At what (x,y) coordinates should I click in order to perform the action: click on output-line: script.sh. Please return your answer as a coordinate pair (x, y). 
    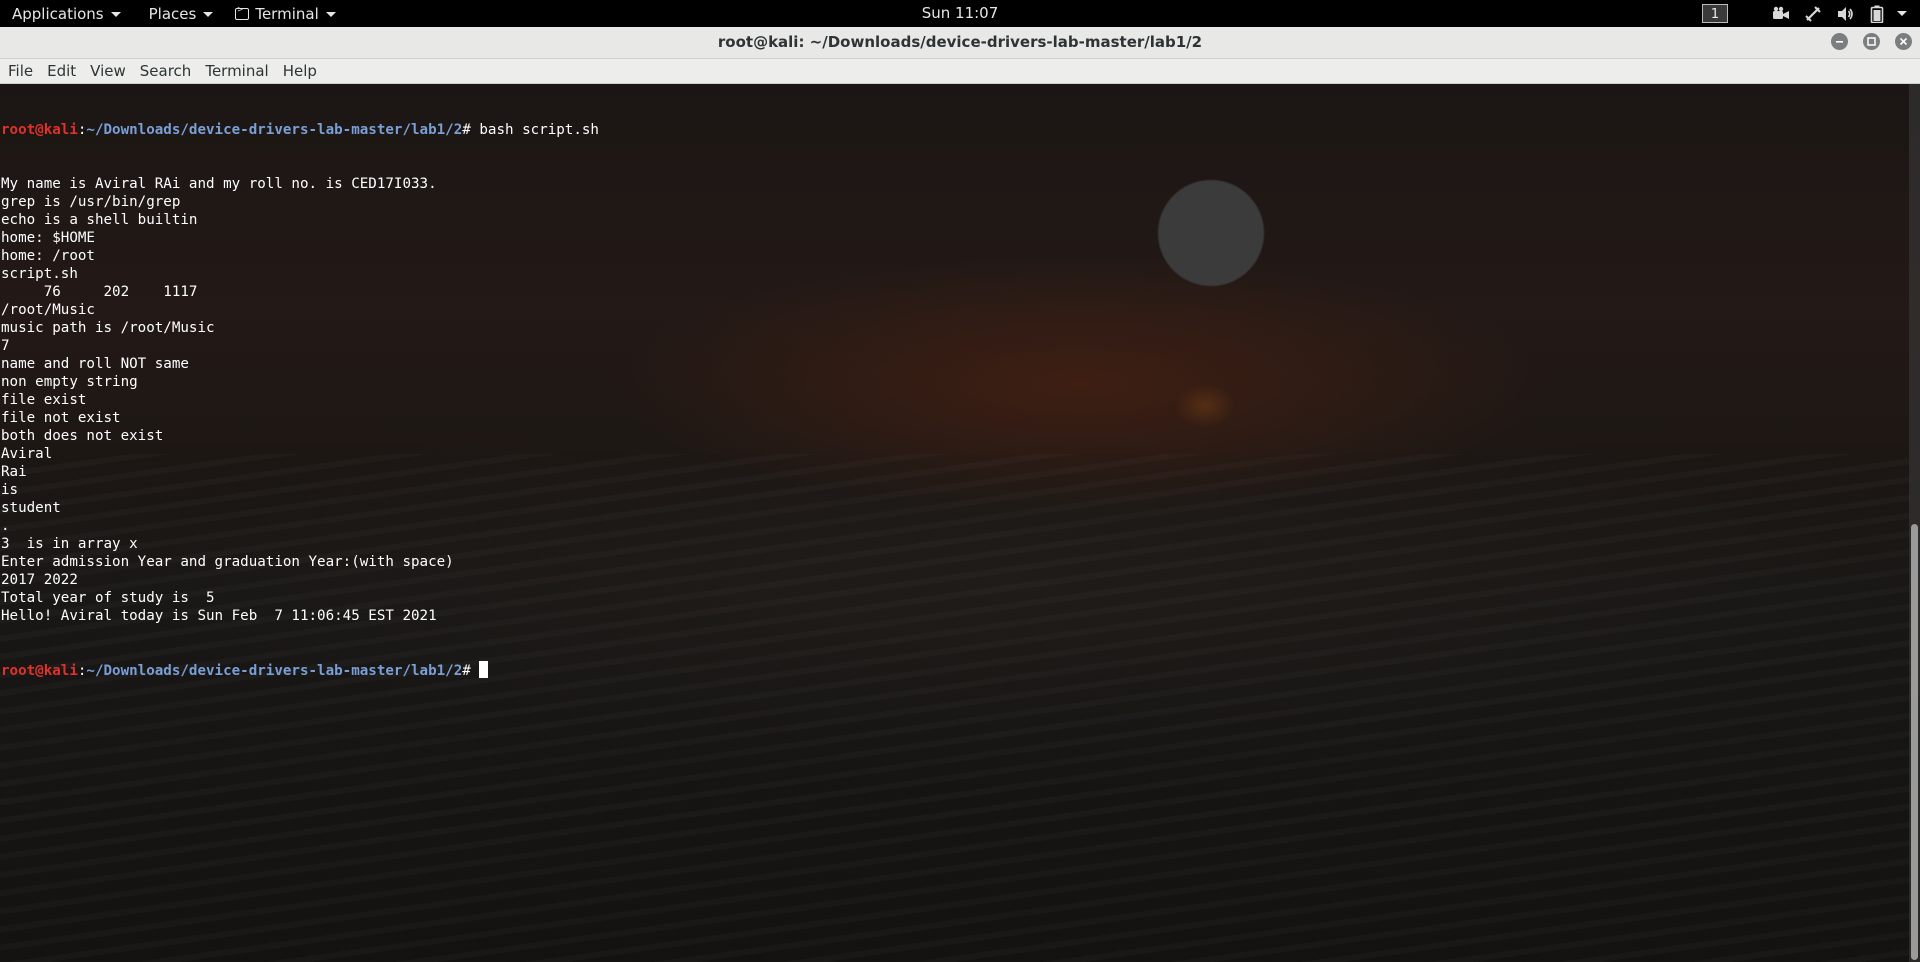
    Looking at the image, I should click on (39, 274).